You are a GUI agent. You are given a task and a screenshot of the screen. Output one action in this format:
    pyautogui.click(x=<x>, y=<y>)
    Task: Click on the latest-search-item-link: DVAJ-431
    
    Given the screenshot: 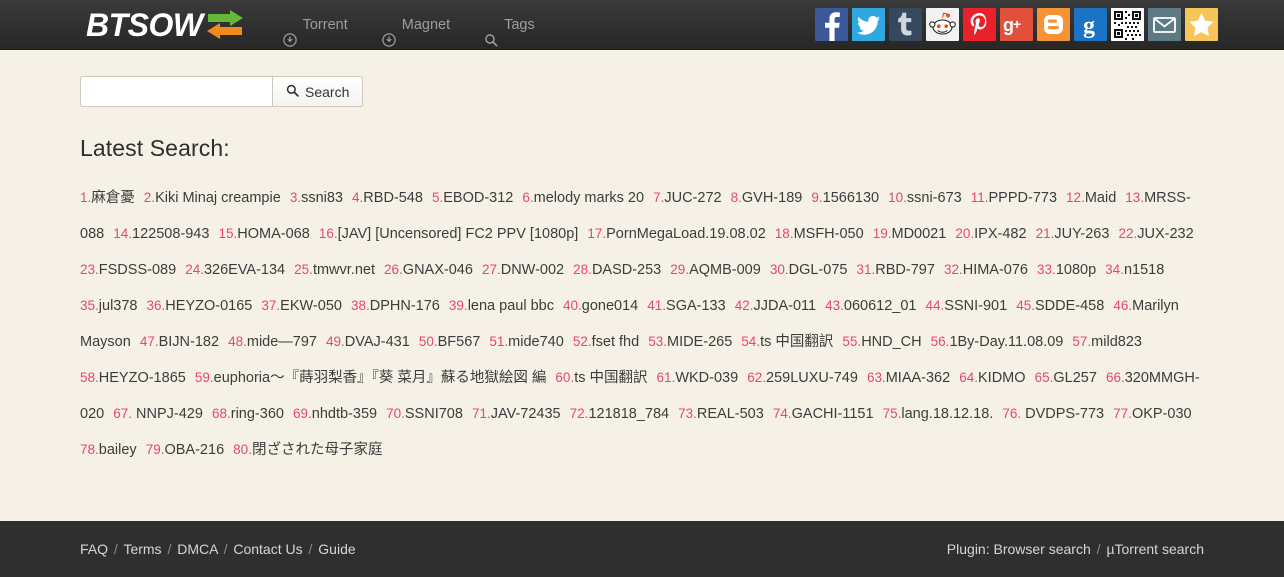 What is the action you would take?
    pyautogui.click(x=377, y=342)
    